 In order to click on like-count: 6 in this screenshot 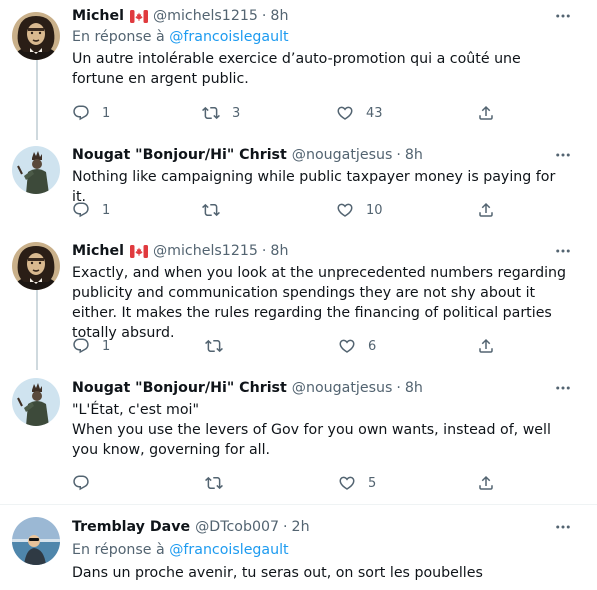, I will do `click(372, 346)`.